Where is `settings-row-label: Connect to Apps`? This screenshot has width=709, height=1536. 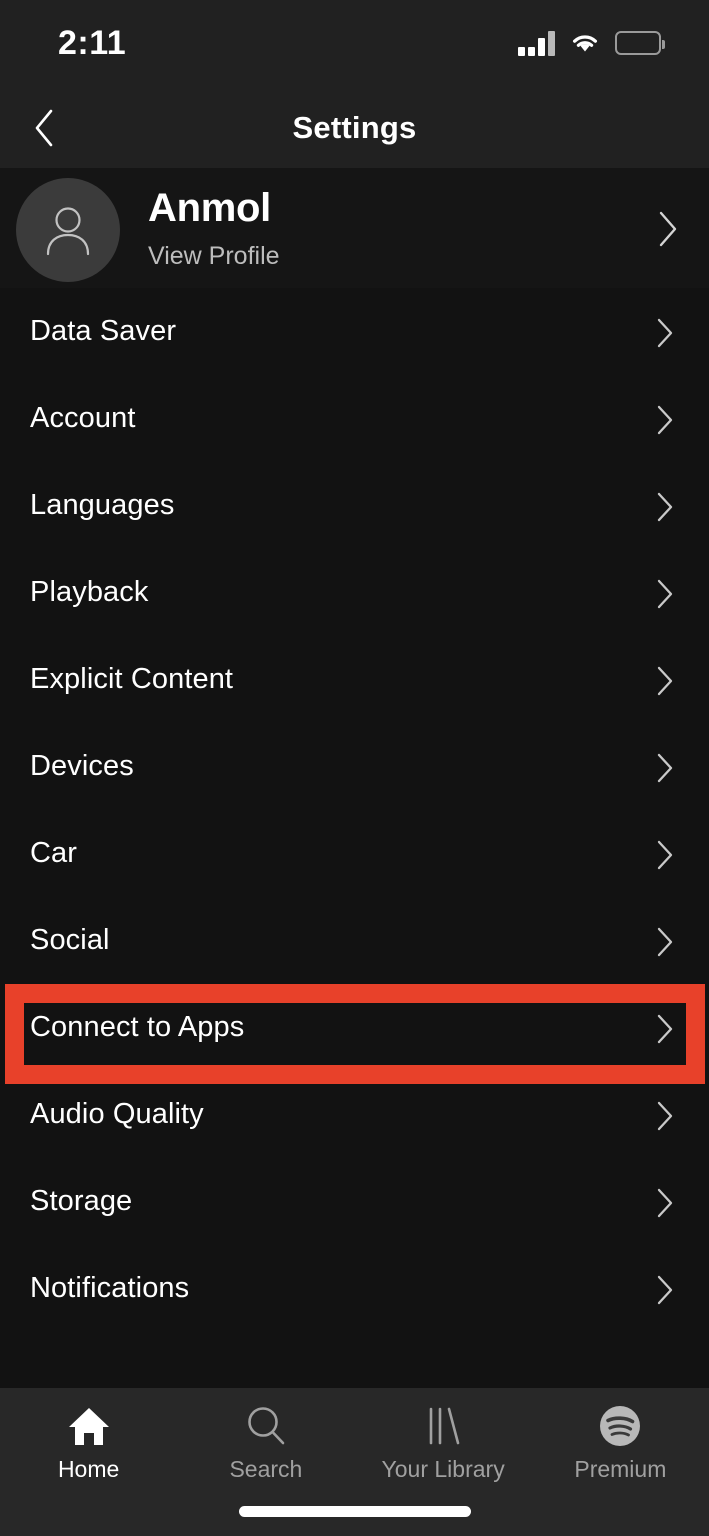 settings-row-label: Connect to Apps is located at coordinates (137, 1027).